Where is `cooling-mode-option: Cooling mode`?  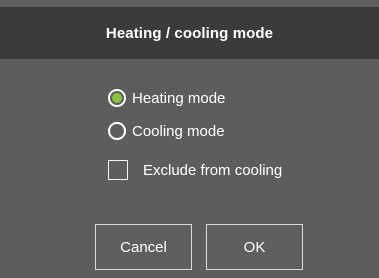 cooling-mode-option: Cooling mode is located at coordinates (166, 131).